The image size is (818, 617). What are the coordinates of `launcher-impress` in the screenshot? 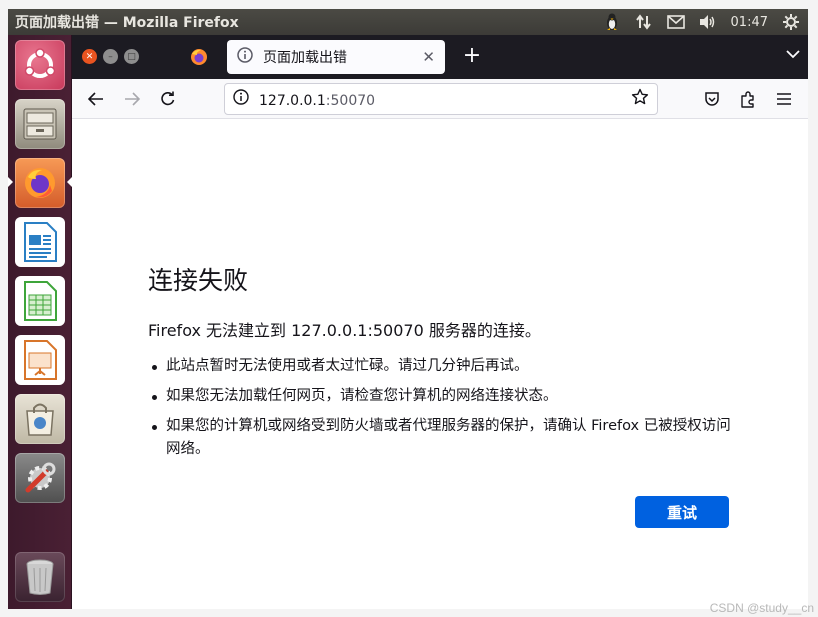 It's located at (40, 360).